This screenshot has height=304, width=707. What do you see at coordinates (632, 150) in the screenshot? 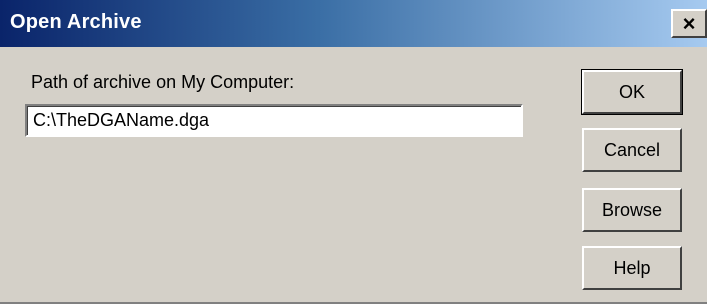
I see `cancel-button: Cancel` at bounding box center [632, 150].